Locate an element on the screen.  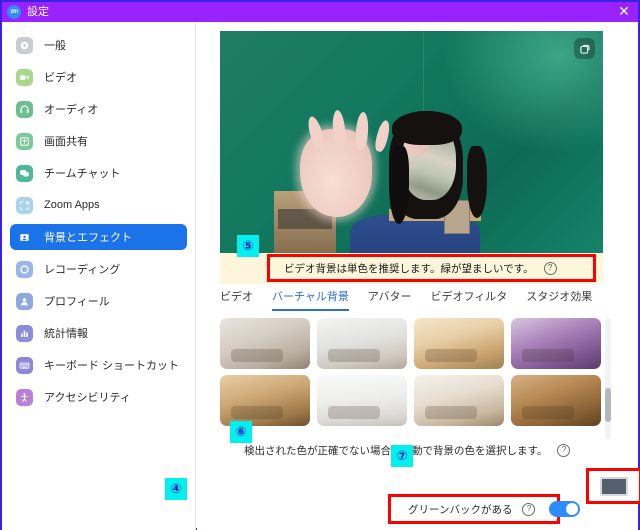
green-screen-toggle-label: グリーンバックがある is located at coordinates (460, 509).